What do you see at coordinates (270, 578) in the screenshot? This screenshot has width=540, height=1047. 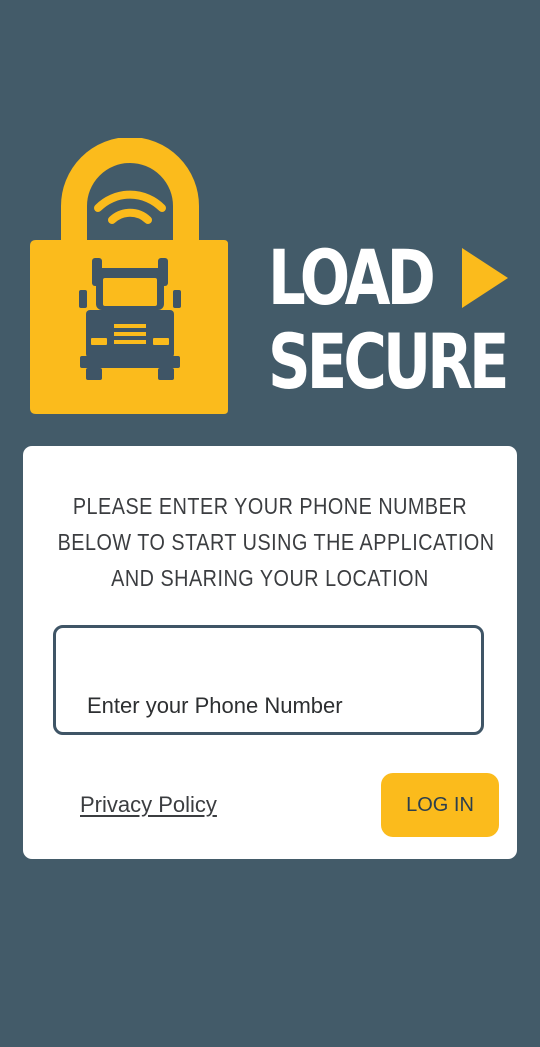 I see `instruction-line-3: AND SHARING YOUR LOCATION` at bounding box center [270, 578].